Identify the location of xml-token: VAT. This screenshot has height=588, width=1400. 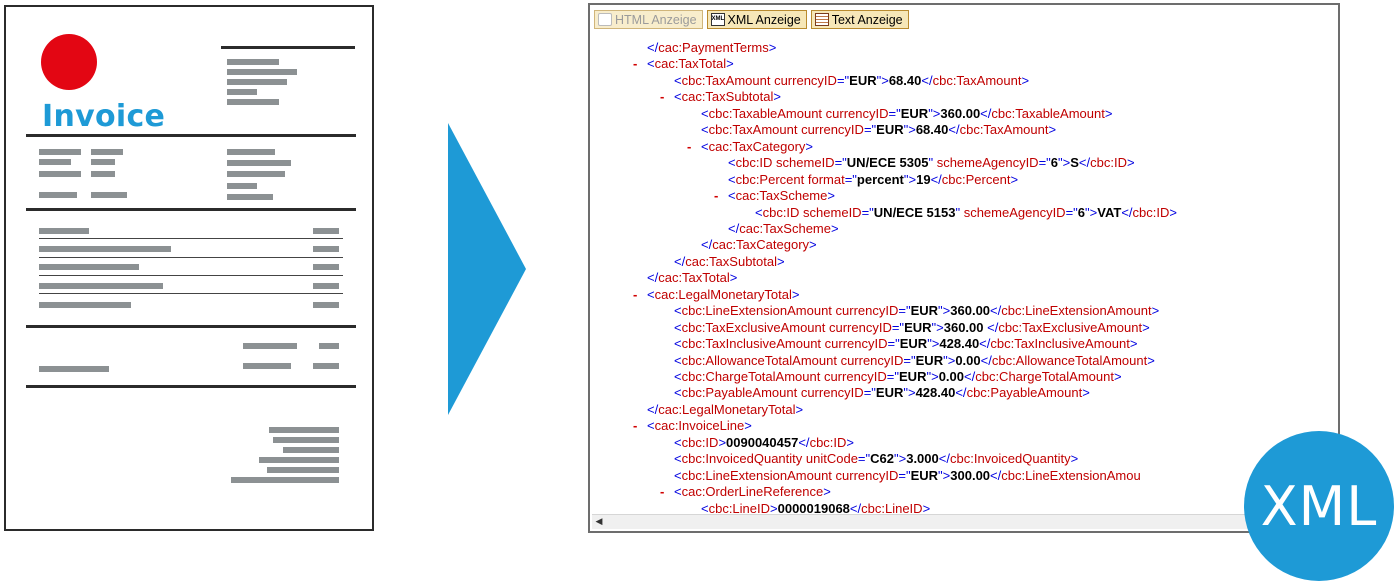
(1109, 212).